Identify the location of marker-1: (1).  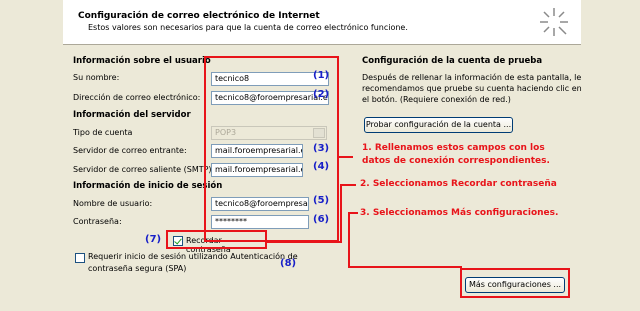
(321, 75).